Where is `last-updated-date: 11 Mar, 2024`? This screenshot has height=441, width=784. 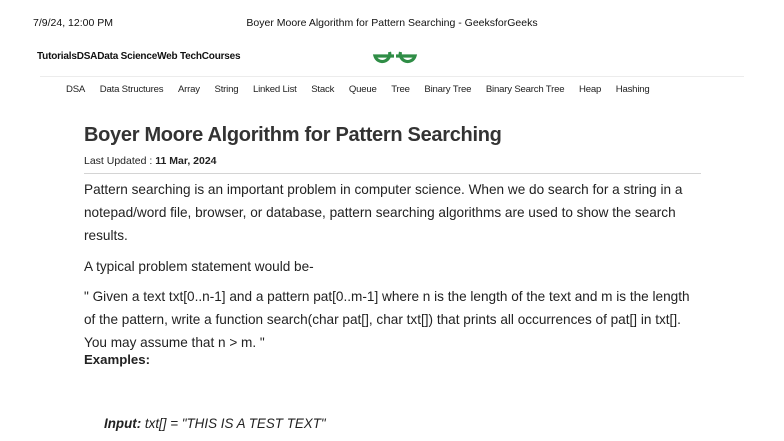 last-updated-date: 11 Mar, 2024 is located at coordinates (186, 161).